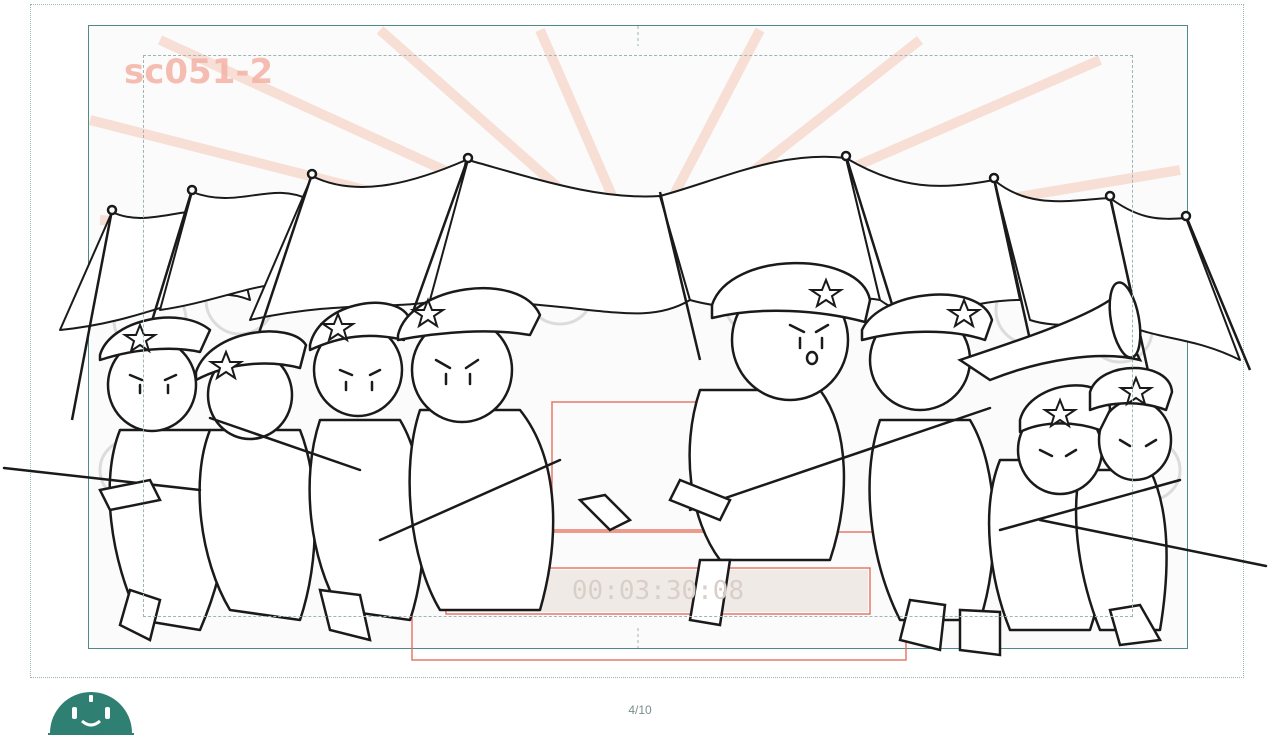  What do you see at coordinates (91, 733) in the screenshot?
I see `logo-text: YUDUBAI` at bounding box center [91, 733].